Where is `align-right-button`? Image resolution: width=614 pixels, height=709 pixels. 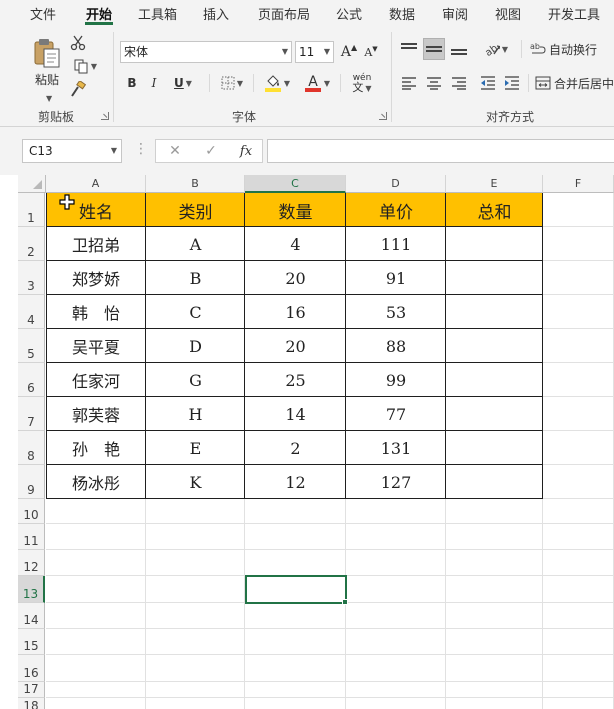 align-right-button is located at coordinates (459, 83).